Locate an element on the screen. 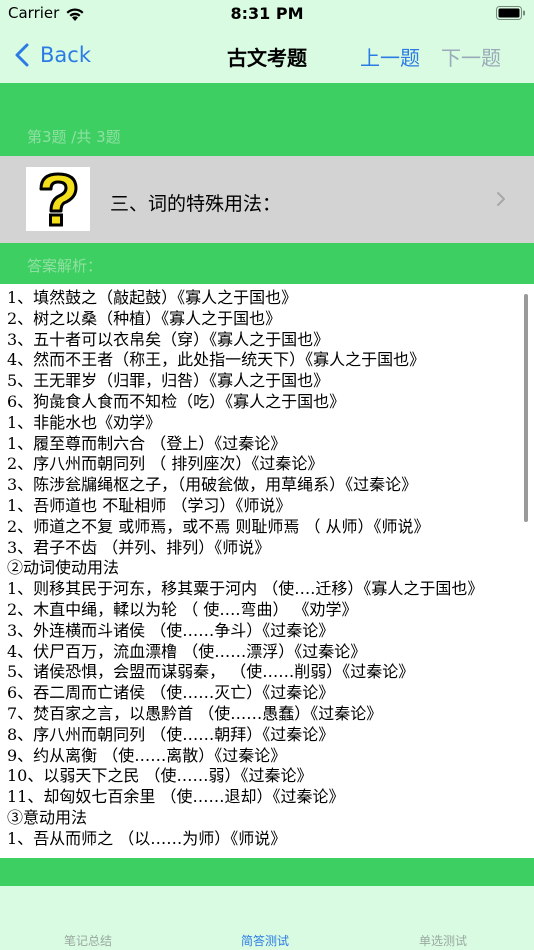 The height and width of the screenshot is (950, 534). answer-line: ③意动用法 is located at coordinates (47, 817).